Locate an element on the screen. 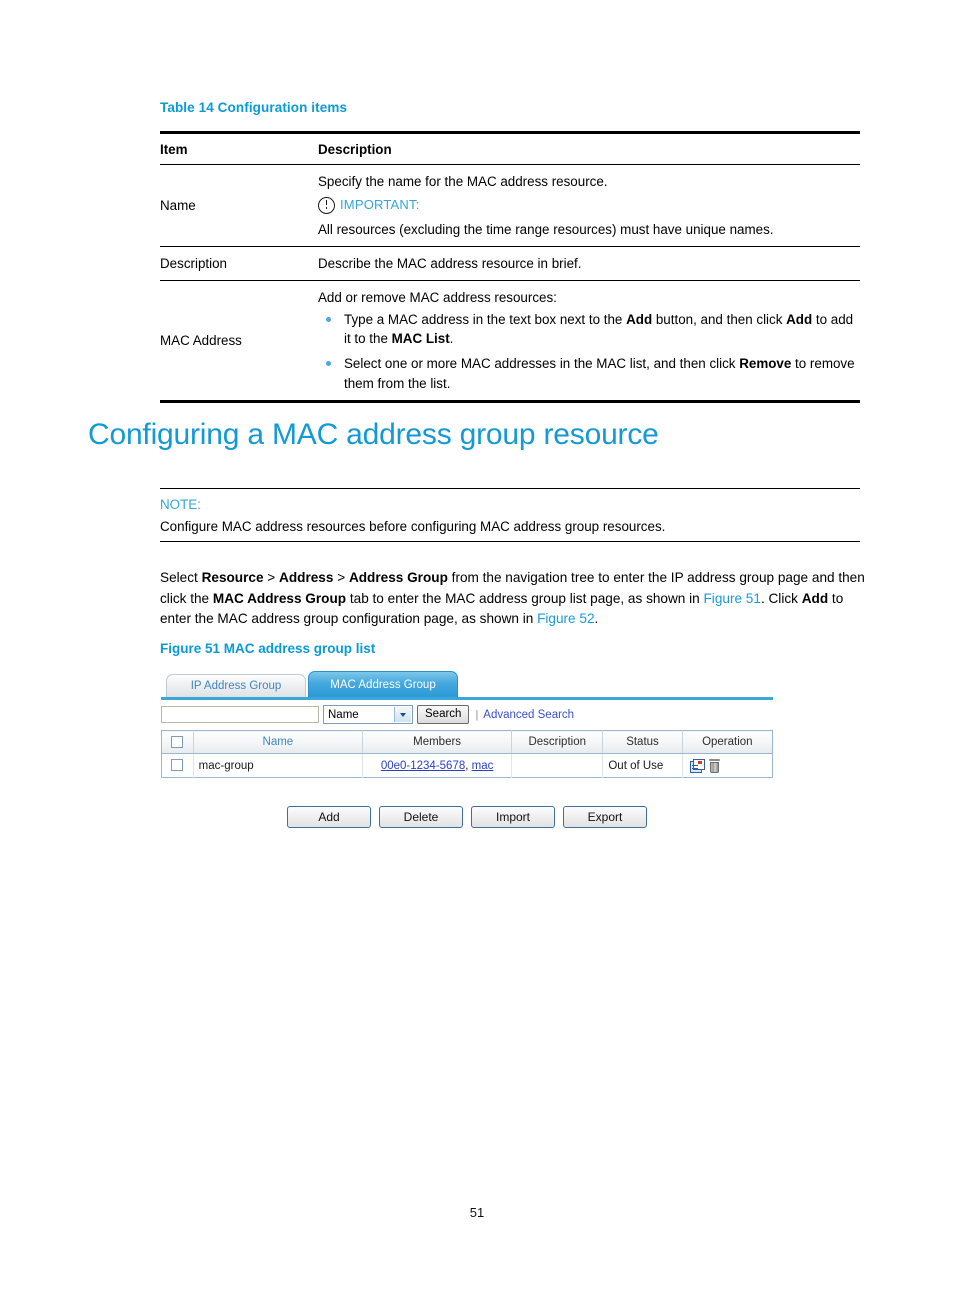  row-select-cell is located at coordinates (177, 765).